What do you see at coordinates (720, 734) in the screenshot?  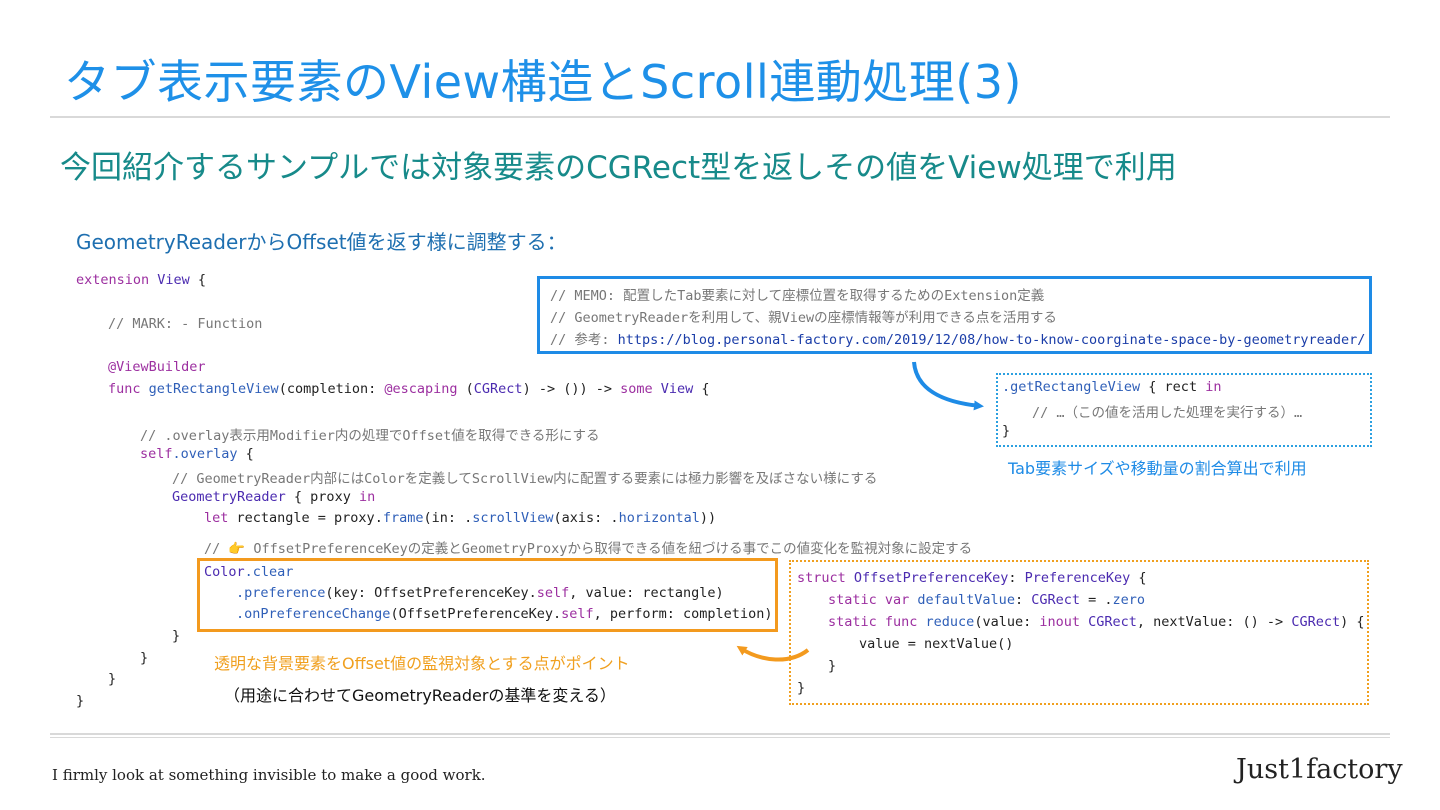 I see `footer-divider` at bounding box center [720, 734].